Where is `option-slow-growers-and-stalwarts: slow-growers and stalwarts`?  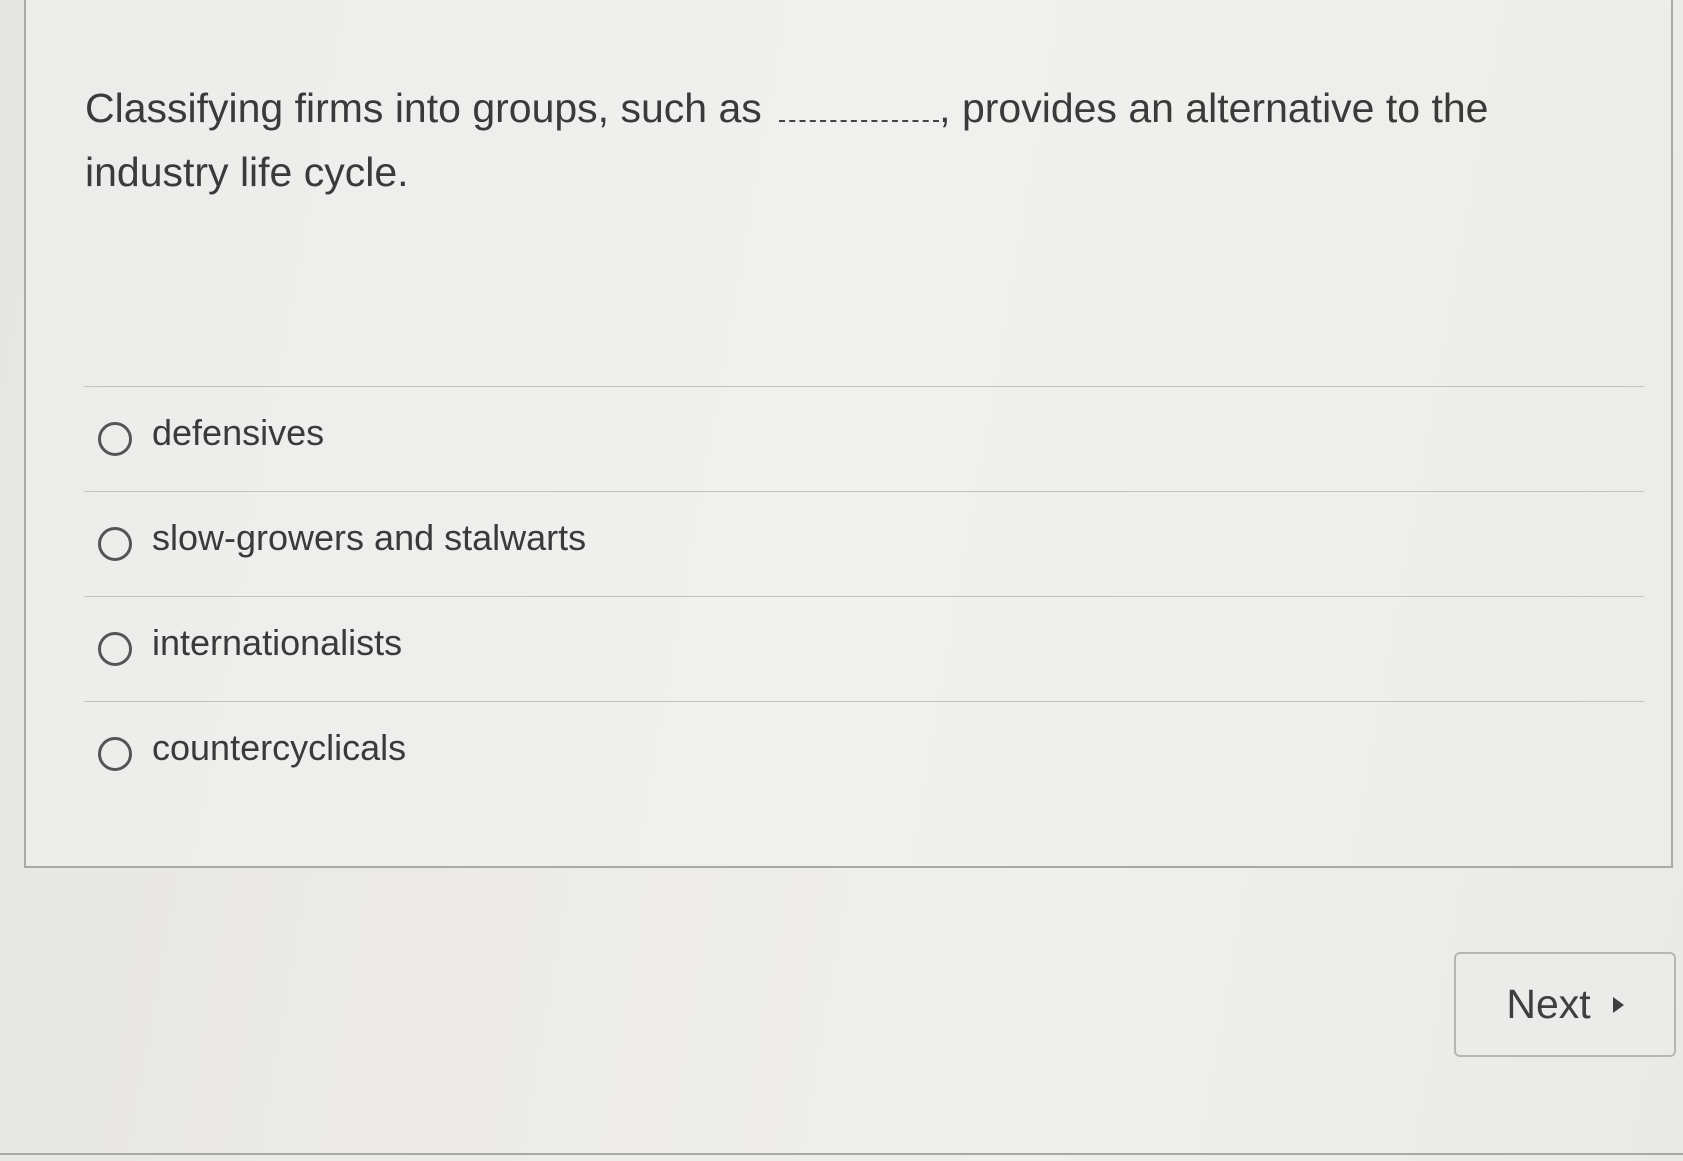
option-slow-growers-and-stalwarts: slow-growers and stalwarts is located at coordinates (864, 544).